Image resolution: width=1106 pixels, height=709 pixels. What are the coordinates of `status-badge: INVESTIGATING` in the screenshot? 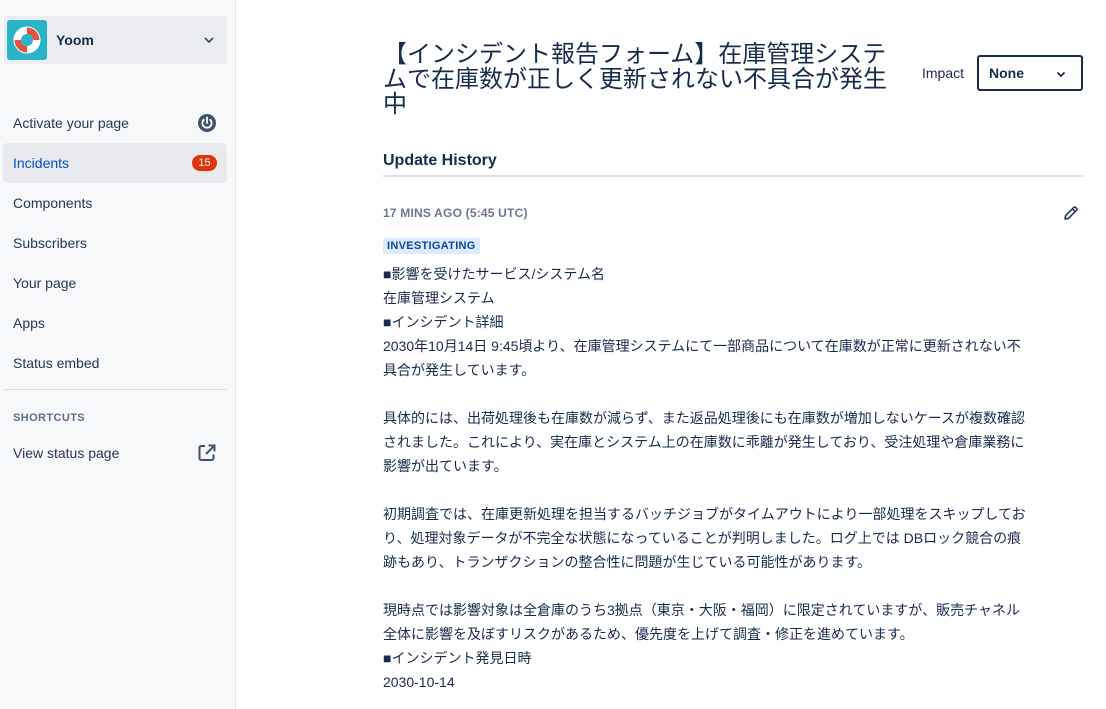 It's located at (431, 246).